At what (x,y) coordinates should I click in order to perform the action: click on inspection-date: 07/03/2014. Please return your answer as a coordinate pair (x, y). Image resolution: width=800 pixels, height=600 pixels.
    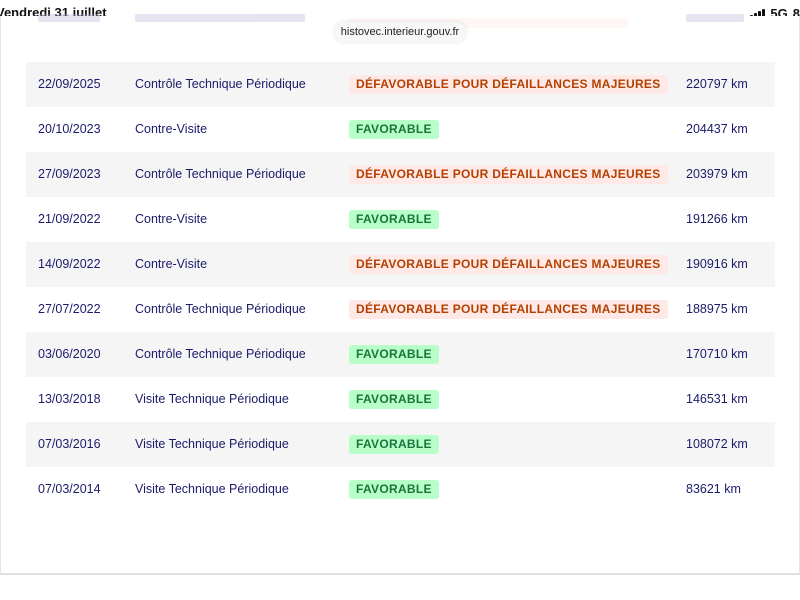
    Looking at the image, I should click on (69, 489).